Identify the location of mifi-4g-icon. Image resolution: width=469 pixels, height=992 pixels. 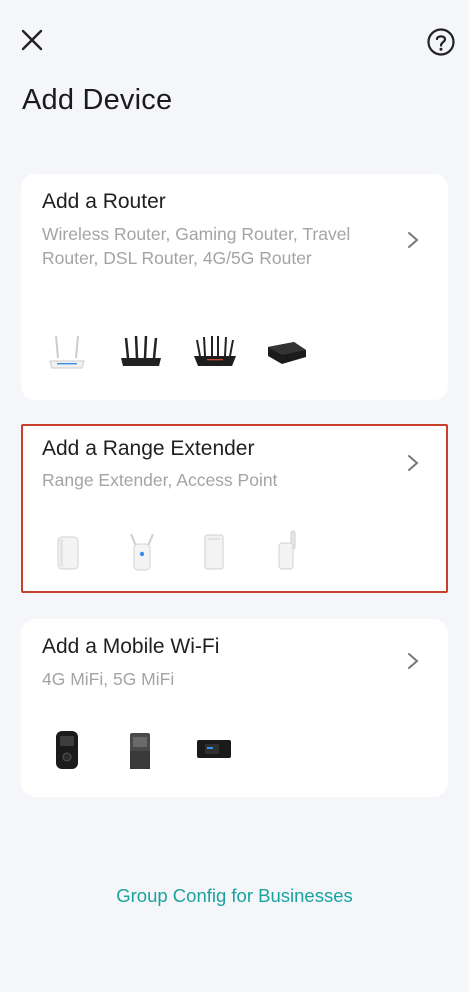
(67, 750).